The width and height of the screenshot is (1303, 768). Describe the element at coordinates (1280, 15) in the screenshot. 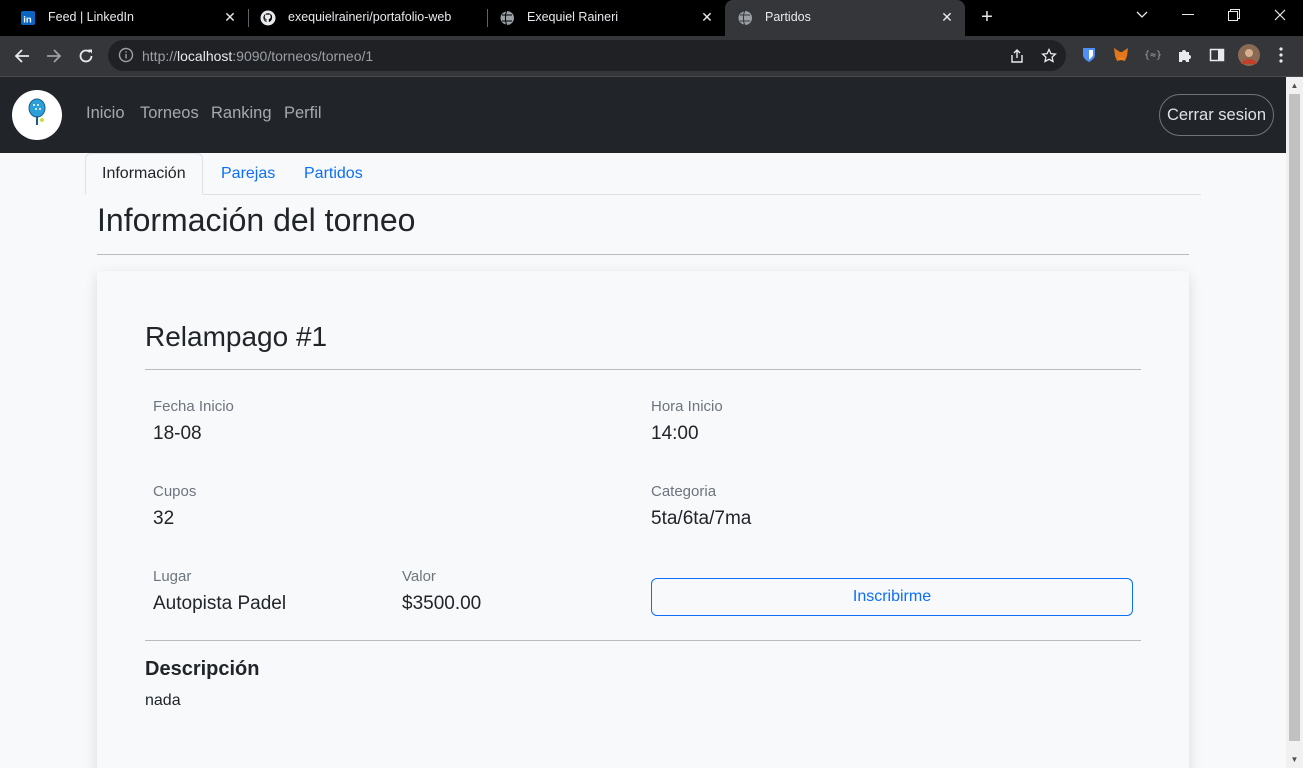

I see `close-window-icon` at that location.